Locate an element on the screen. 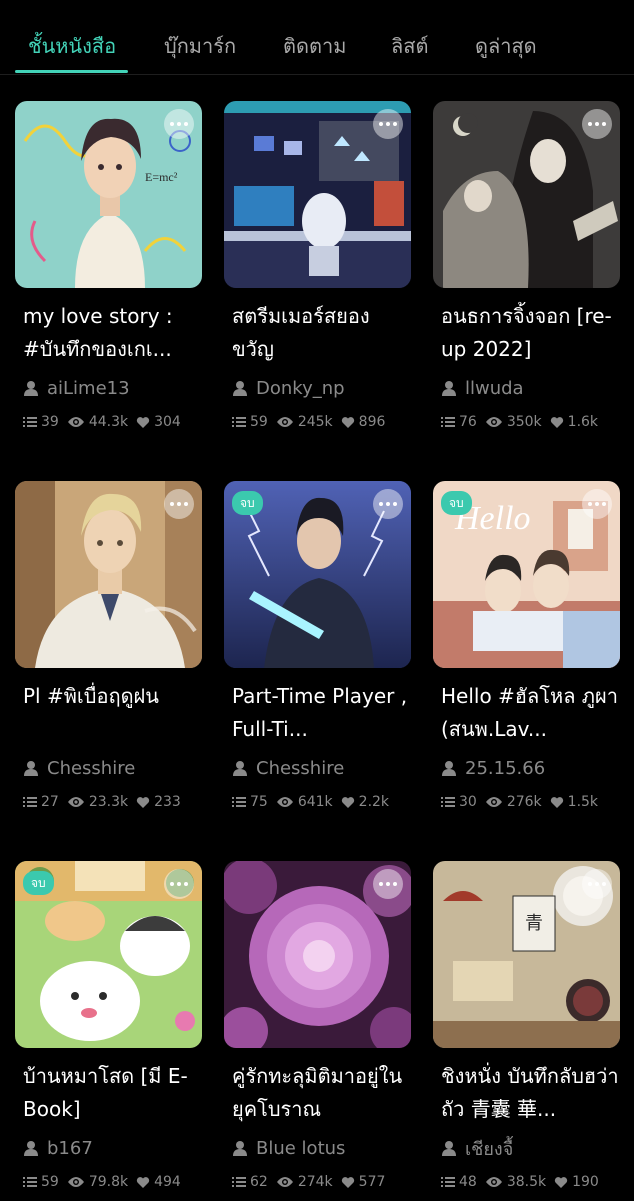 This screenshot has height=1201, width=634. book-cover: Hello จบ is located at coordinates (526, 574).